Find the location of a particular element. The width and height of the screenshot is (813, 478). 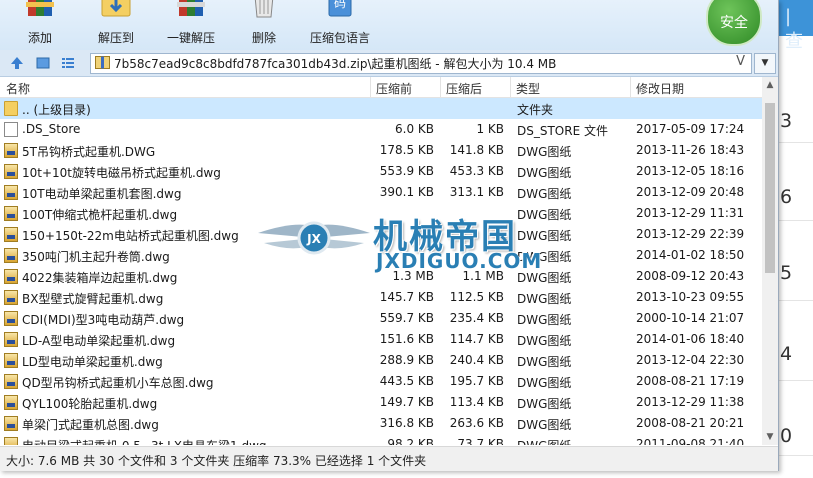

thumbnail-view-icon is located at coordinates (43, 63).